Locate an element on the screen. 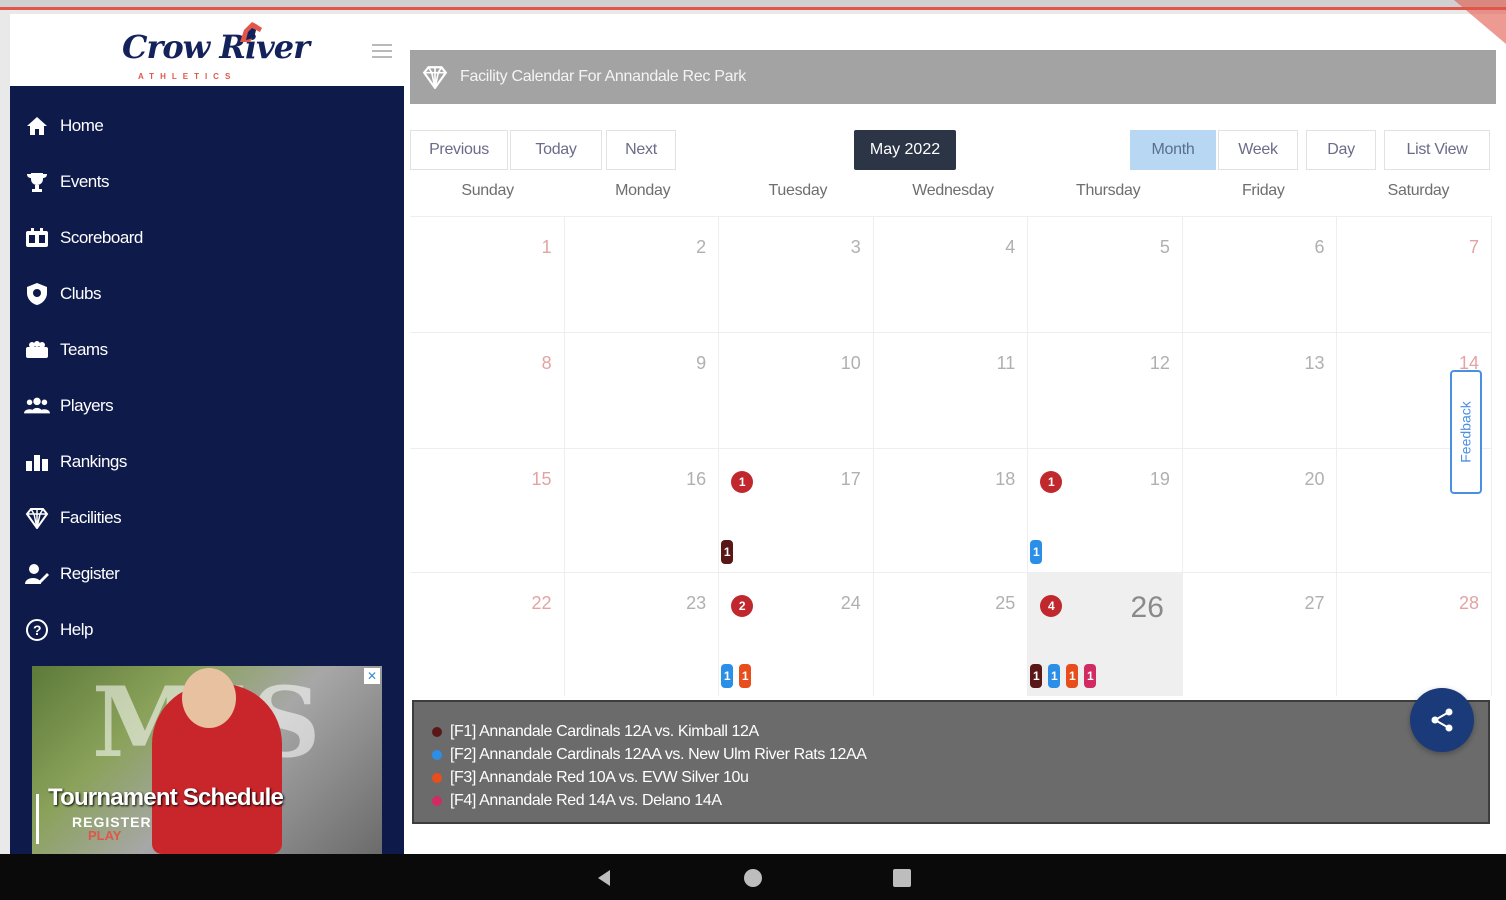 The height and width of the screenshot is (900, 1506). calendar-day-cell: 5 is located at coordinates (1105, 274).